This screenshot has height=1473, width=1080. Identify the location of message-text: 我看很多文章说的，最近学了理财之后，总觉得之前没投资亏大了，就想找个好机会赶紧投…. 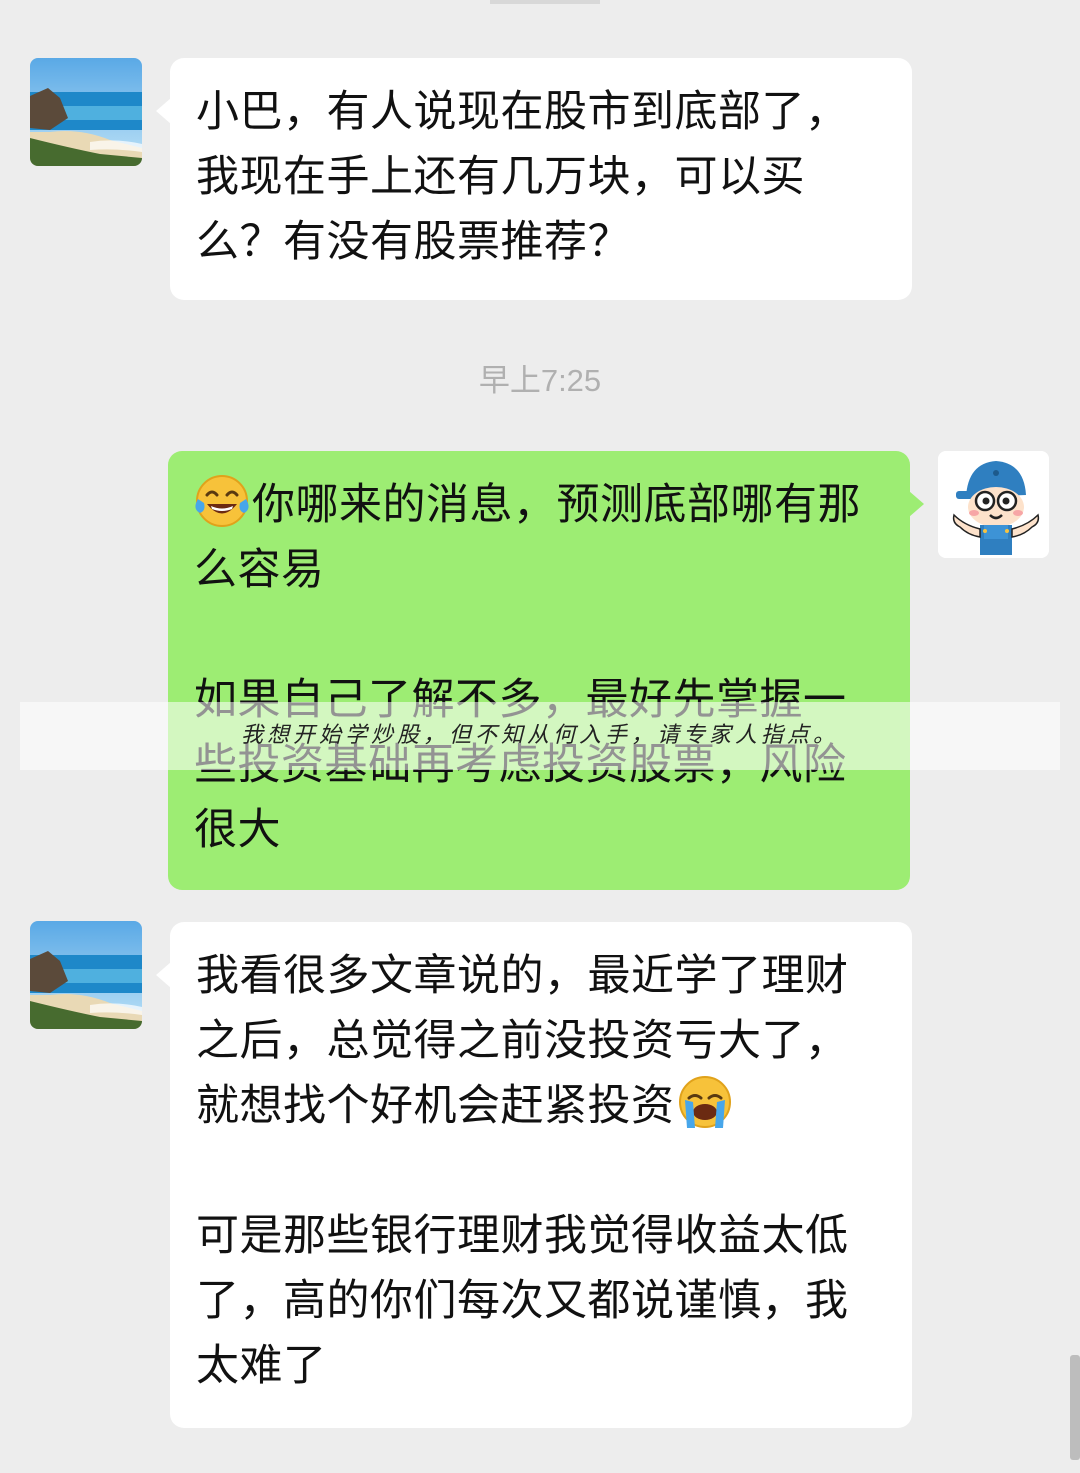
(541, 1041).